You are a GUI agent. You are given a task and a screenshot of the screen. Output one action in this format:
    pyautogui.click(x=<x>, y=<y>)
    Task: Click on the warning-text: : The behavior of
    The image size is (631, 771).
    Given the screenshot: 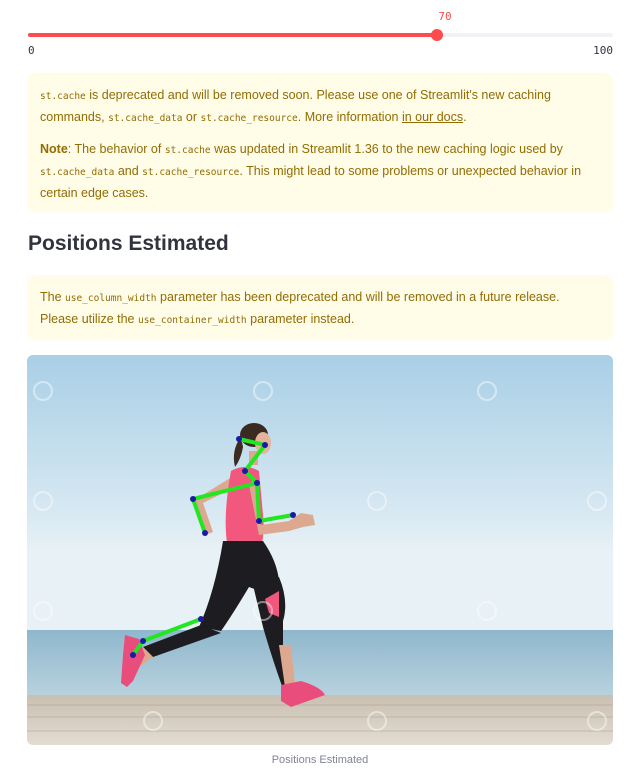 What is the action you would take?
    pyautogui.click(x=116, y=149)
    